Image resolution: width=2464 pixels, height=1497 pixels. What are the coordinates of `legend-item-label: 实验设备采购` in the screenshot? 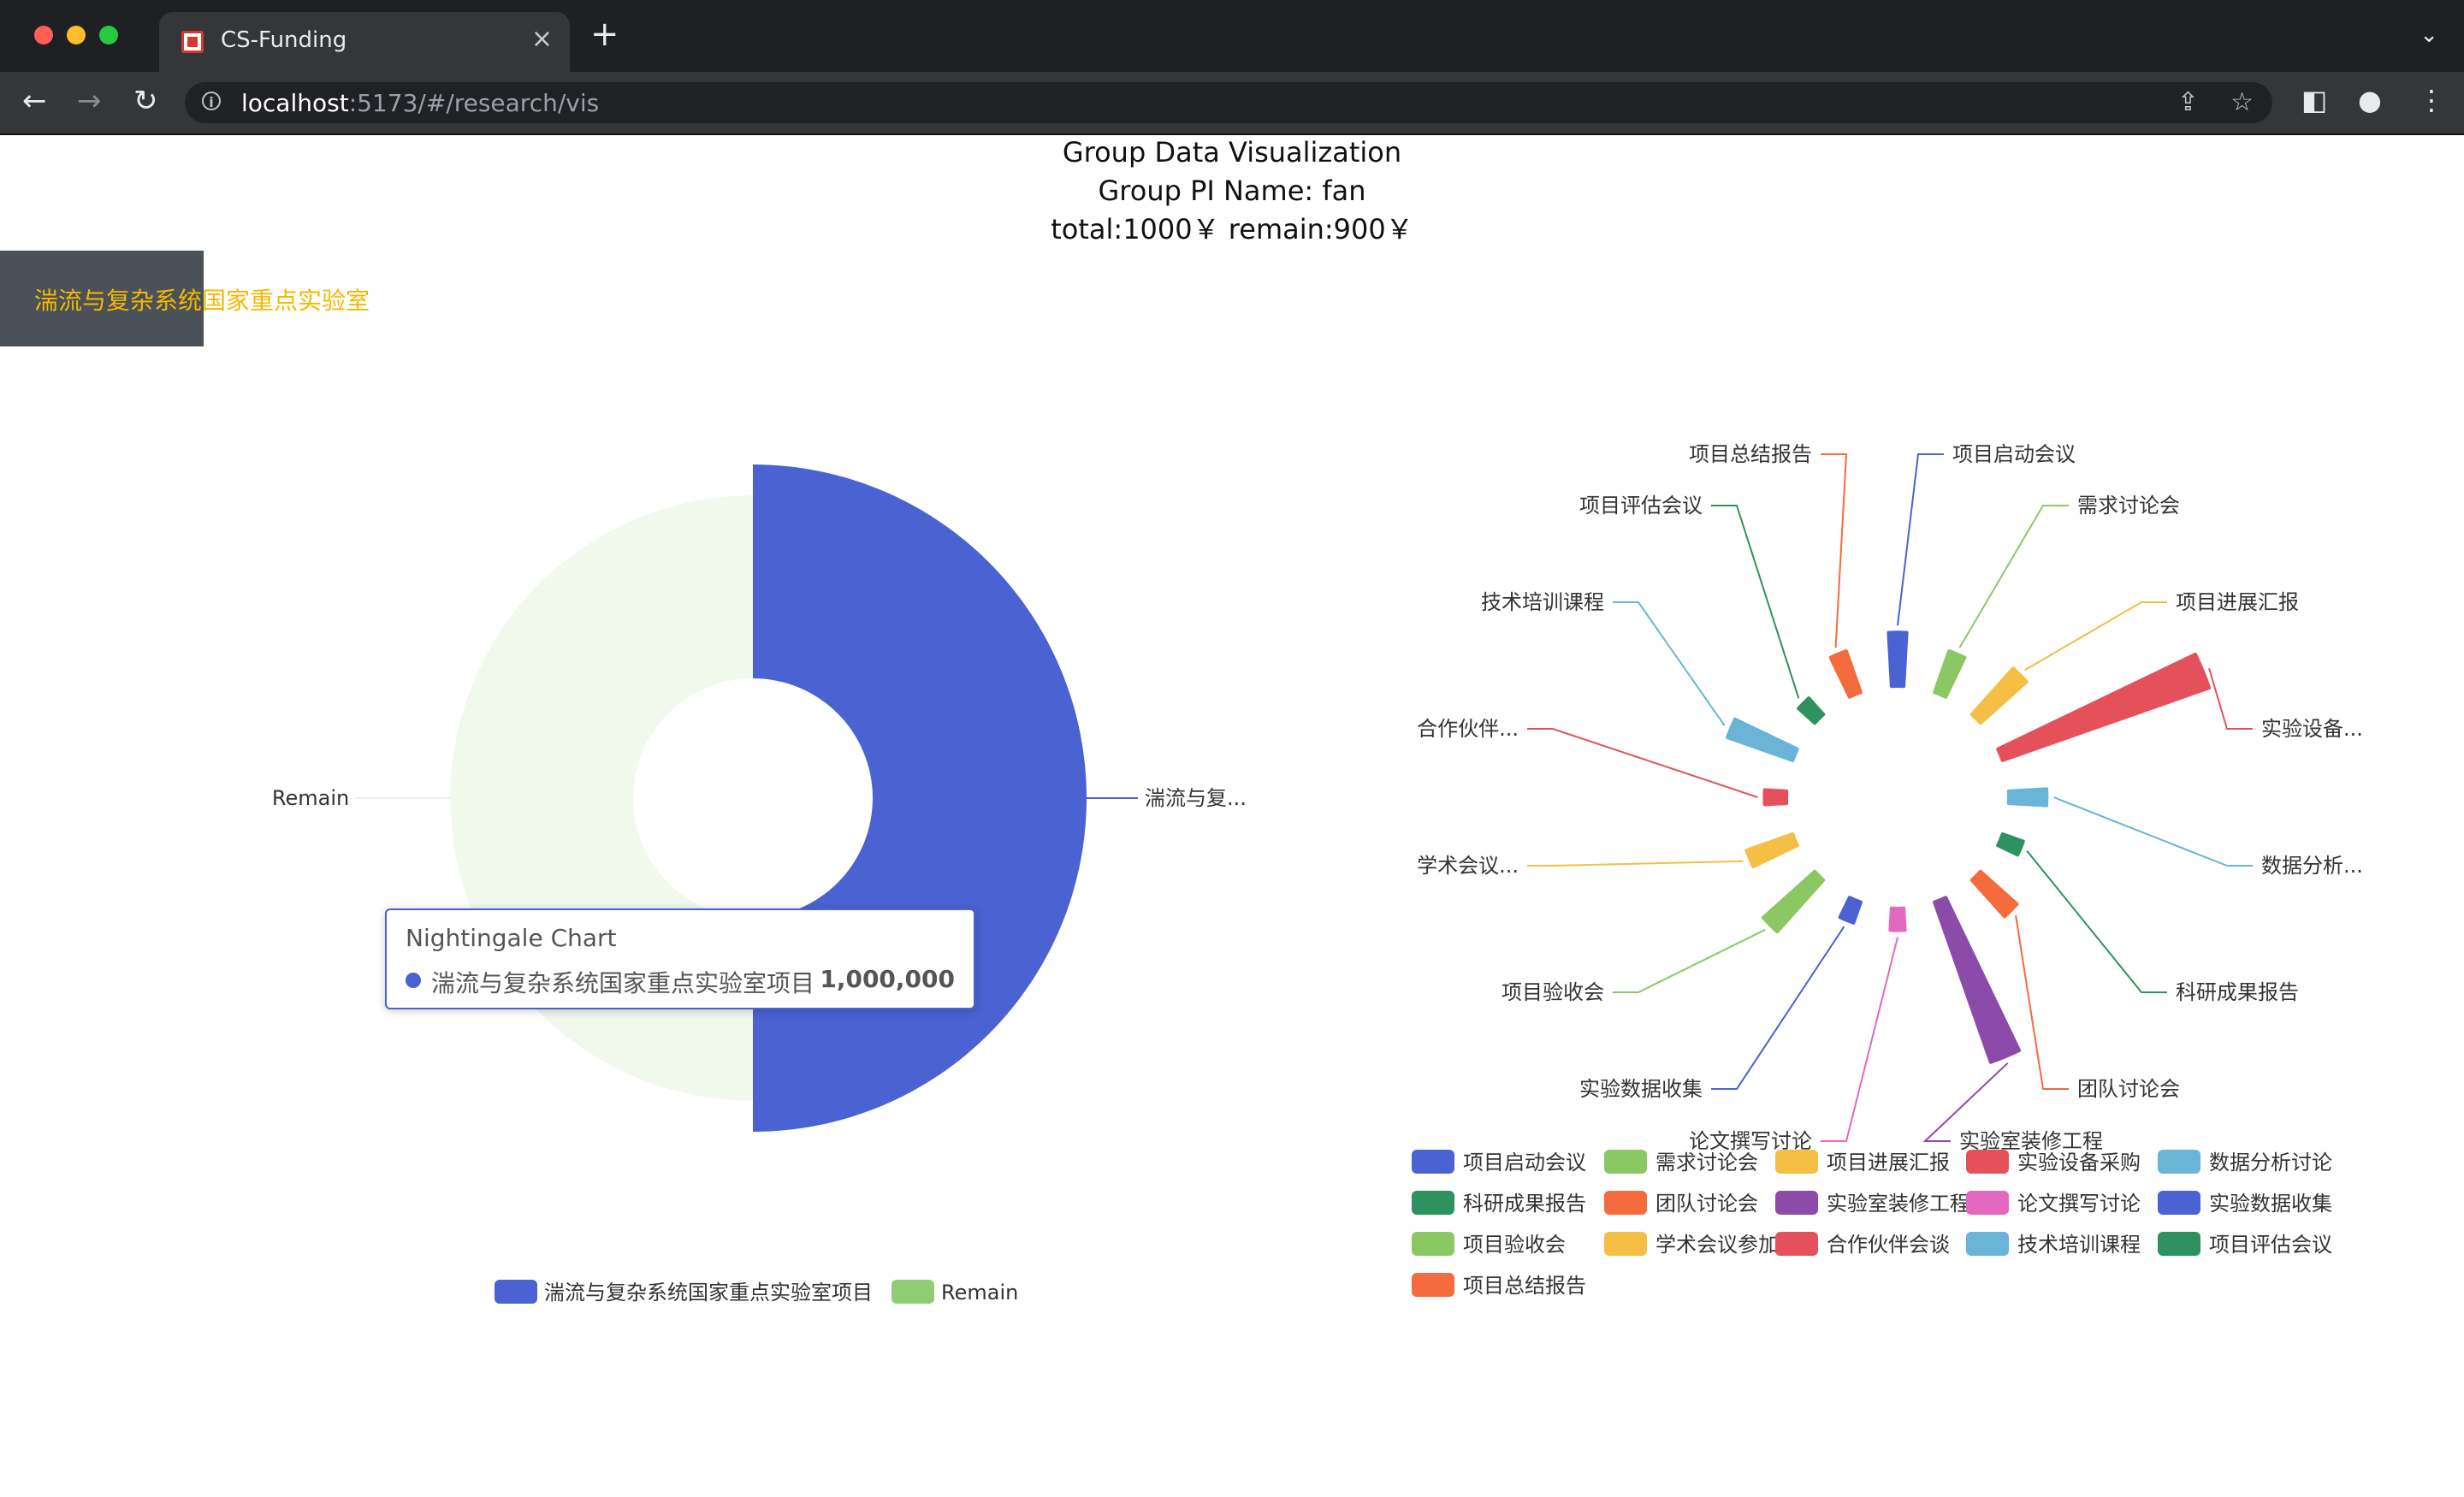 It's located at (2079, 1163).